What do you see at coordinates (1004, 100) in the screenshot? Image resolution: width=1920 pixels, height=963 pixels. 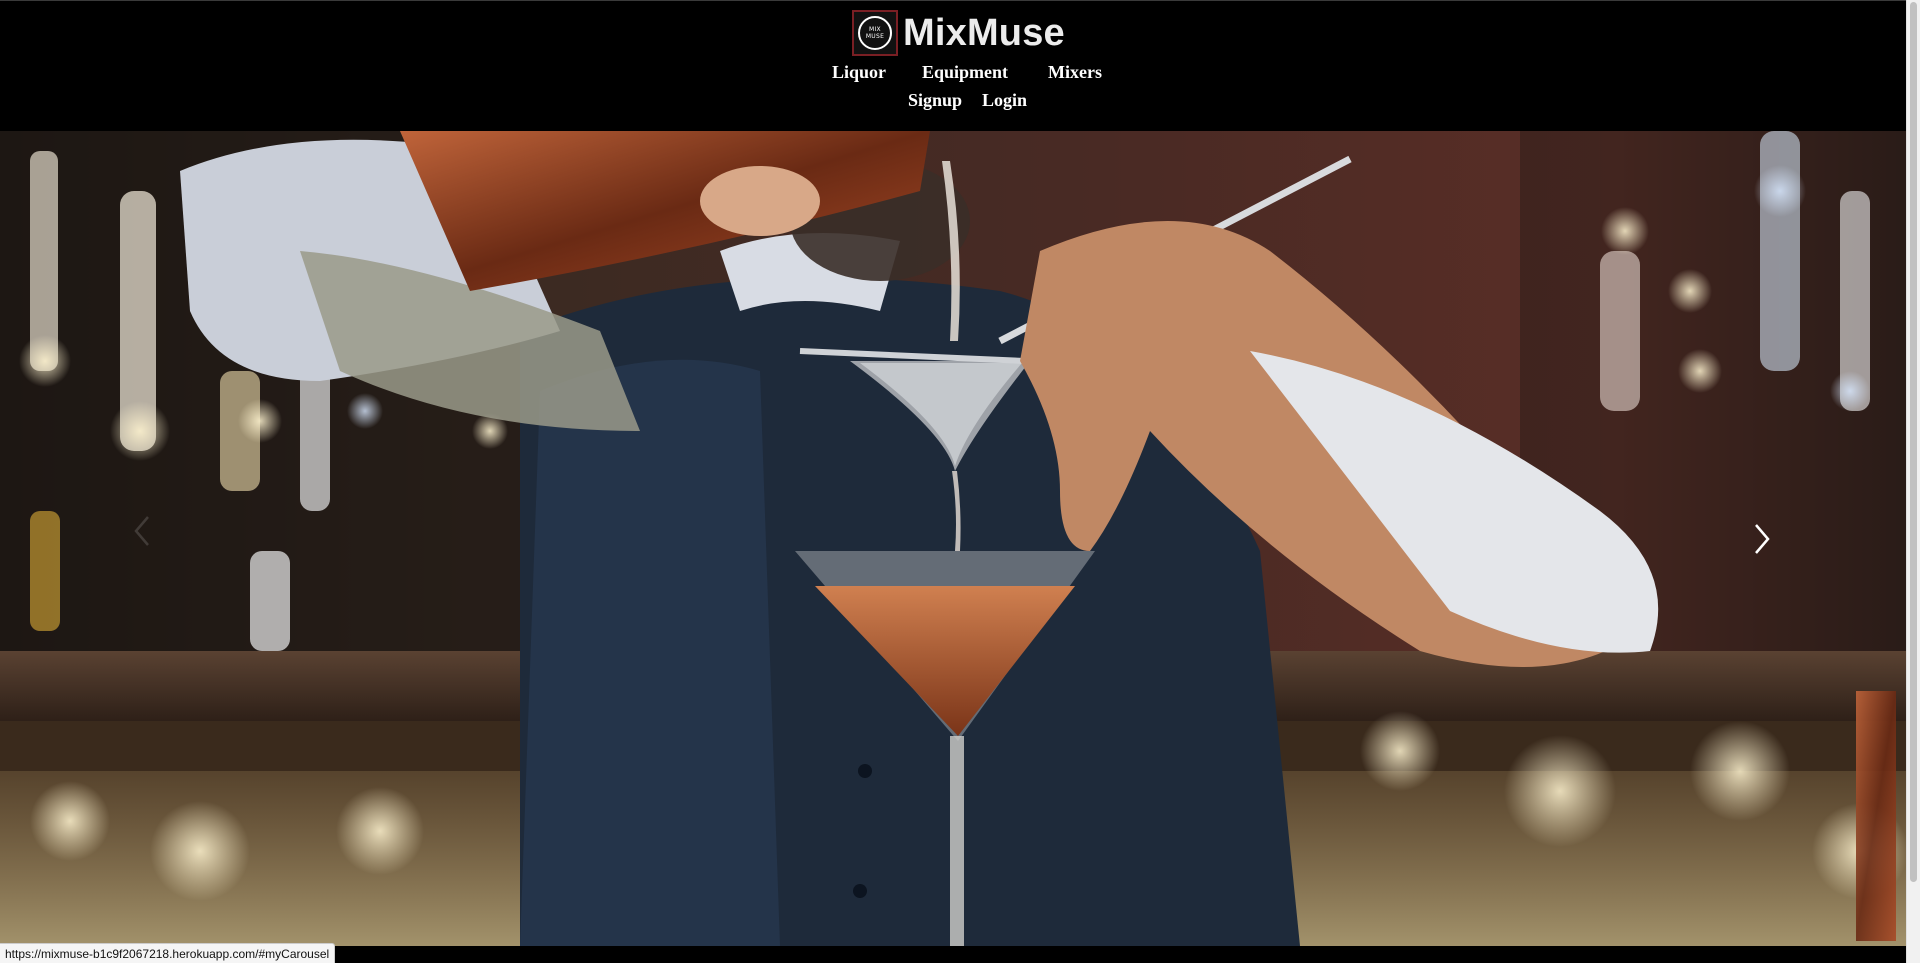 I see `login-link: Login` at bounding box center [1004, 100].